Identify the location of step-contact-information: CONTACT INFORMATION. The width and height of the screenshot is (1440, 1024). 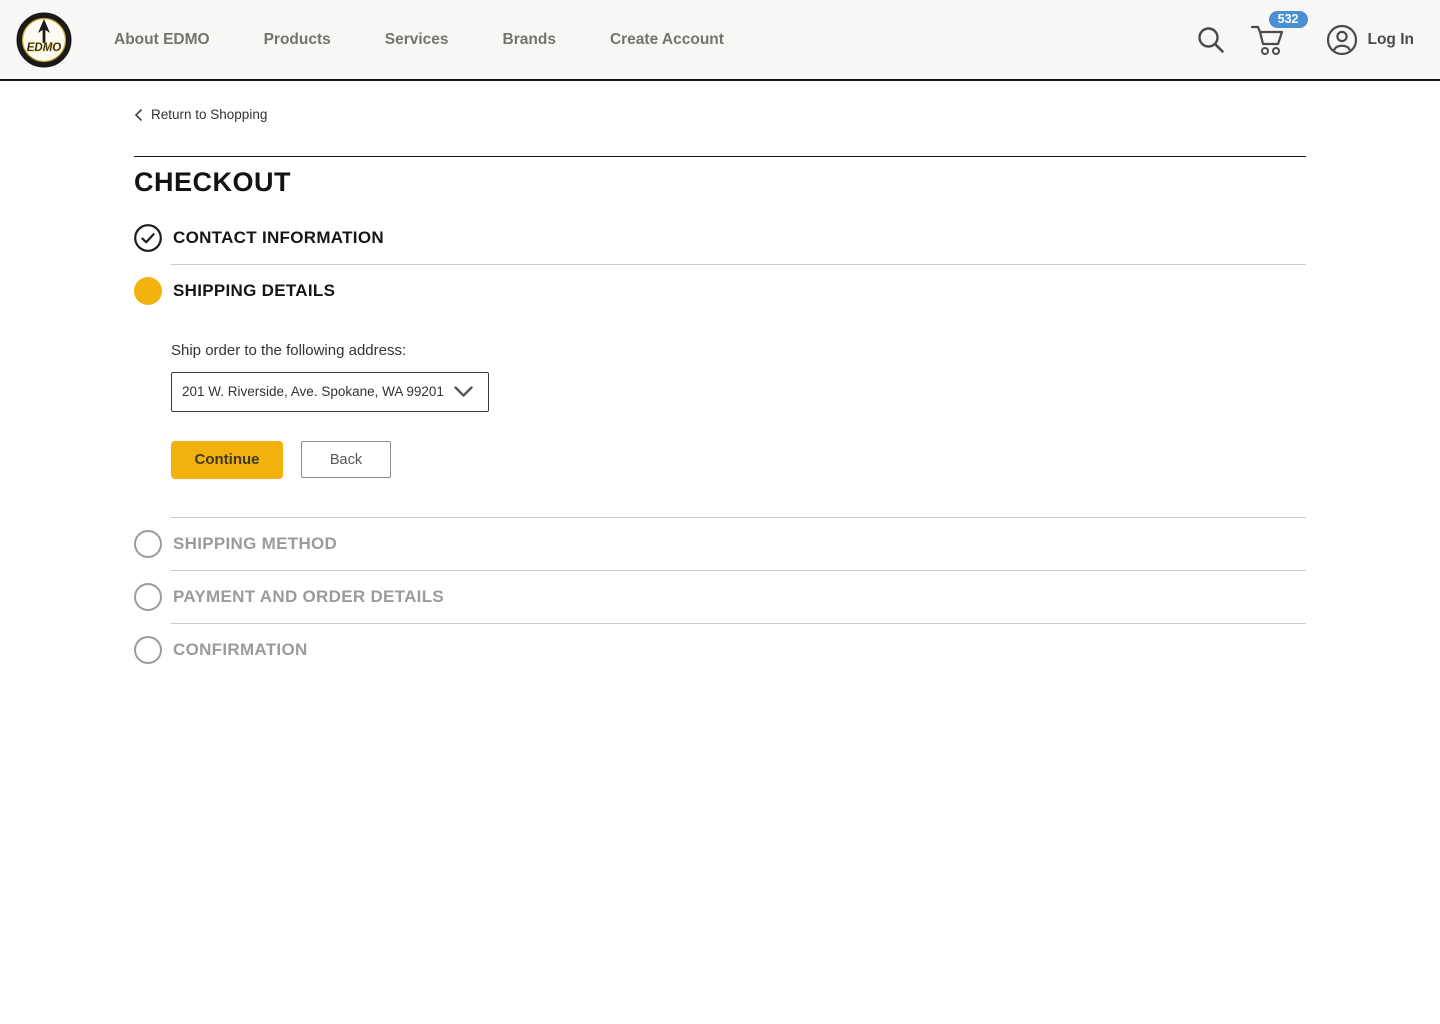
(720, 237).